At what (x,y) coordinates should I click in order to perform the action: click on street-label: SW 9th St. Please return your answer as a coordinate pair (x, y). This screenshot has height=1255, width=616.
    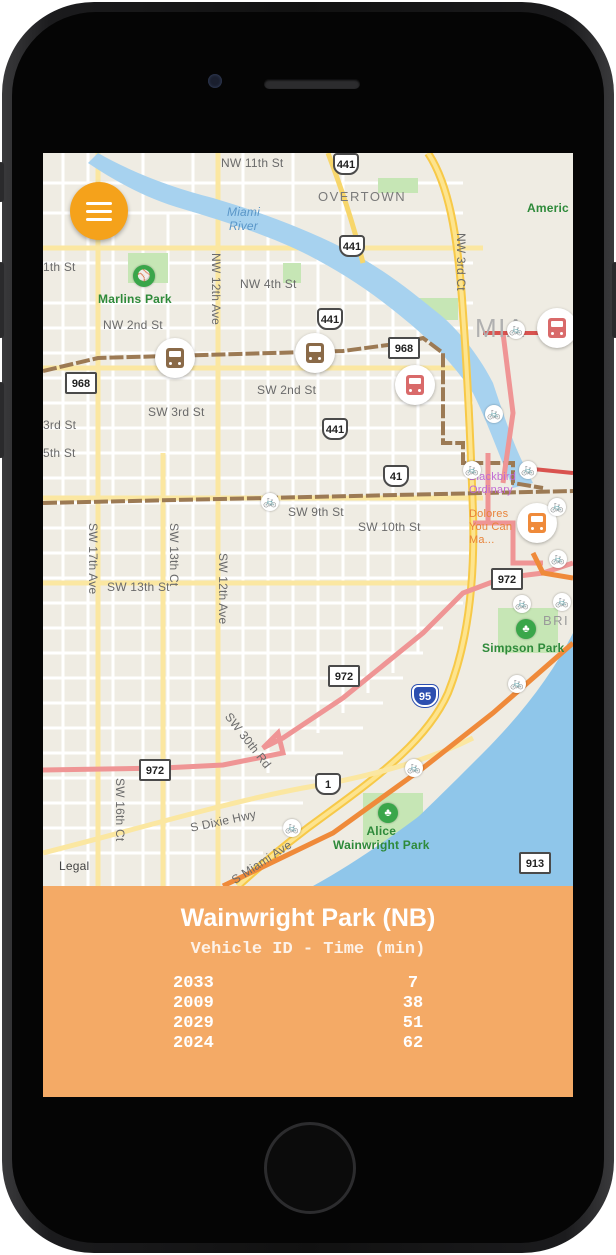
    Looking at the image, I should click on (316, 512).